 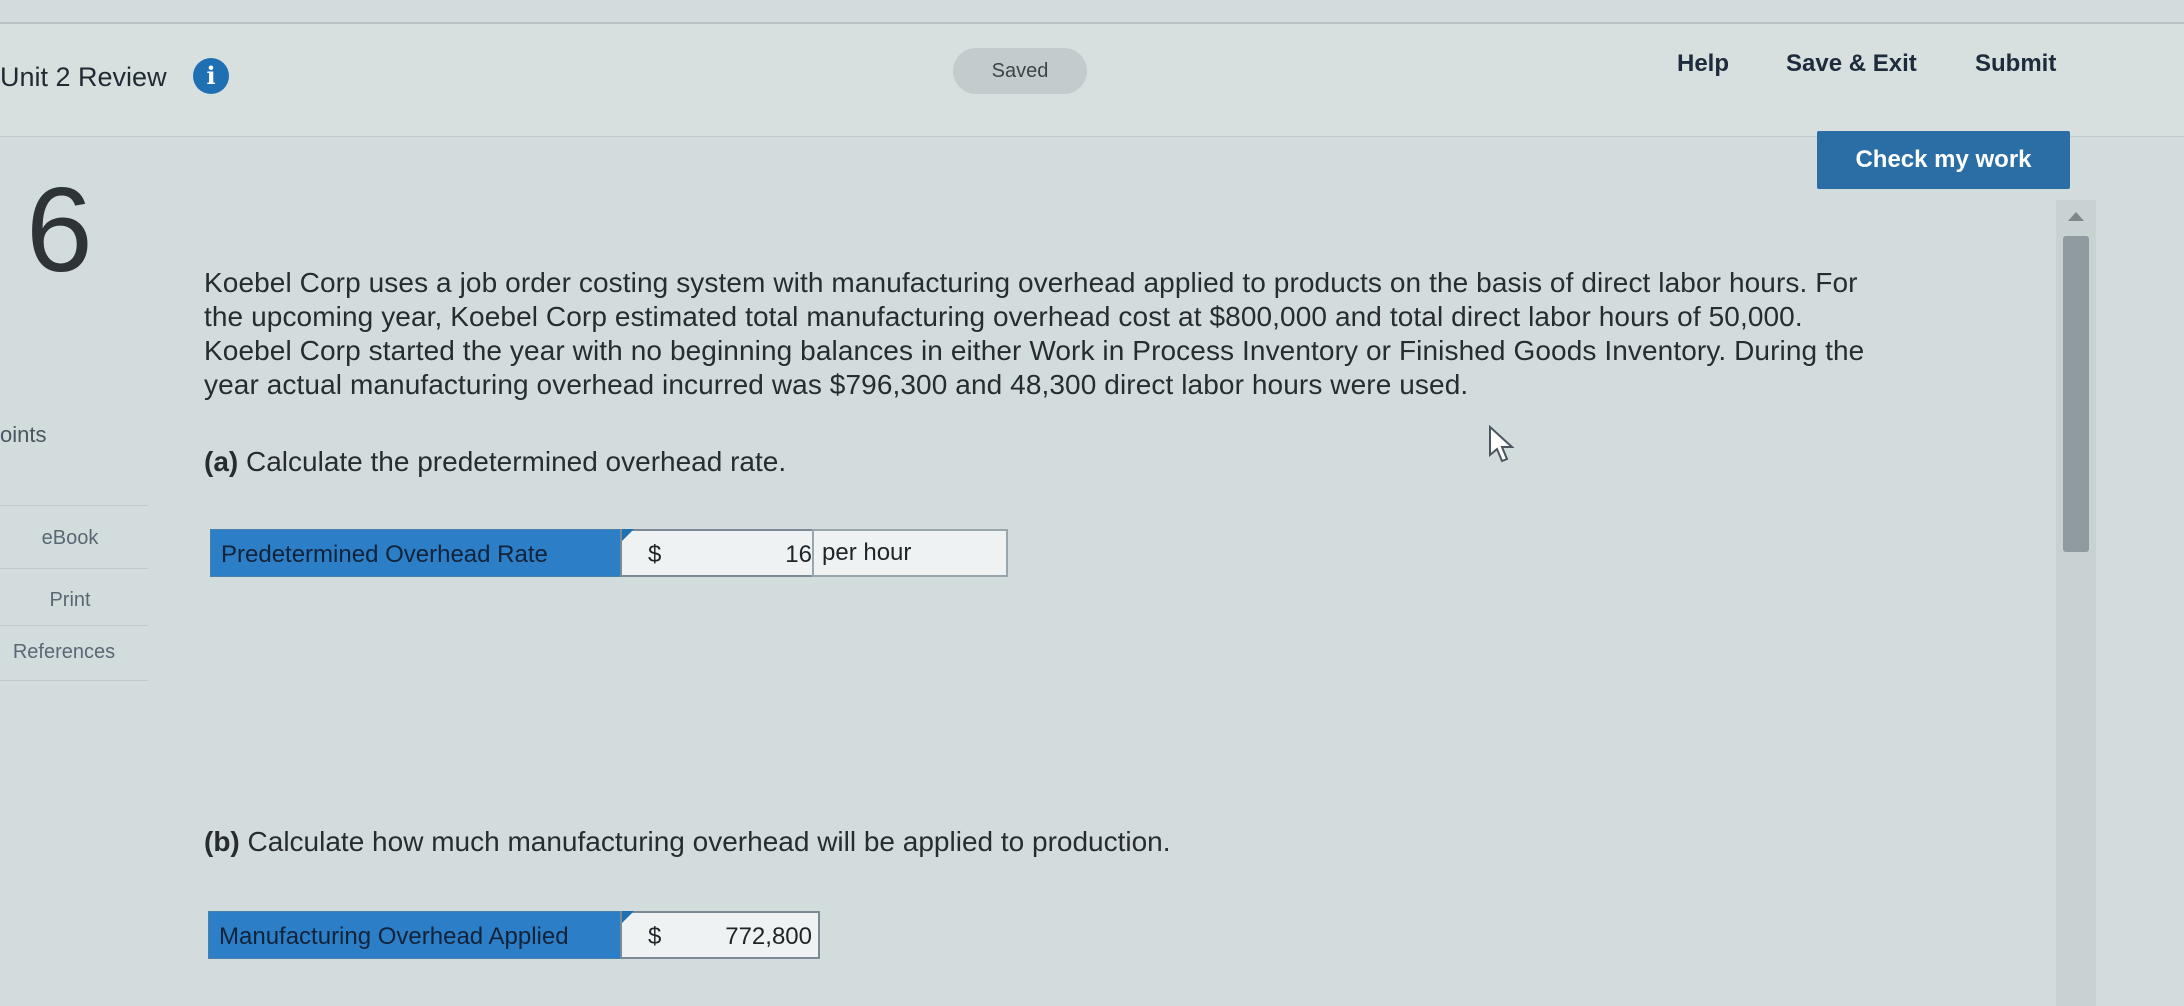 I want to click on check-my-work-button: Check my work, so click(x=1943, y=160).